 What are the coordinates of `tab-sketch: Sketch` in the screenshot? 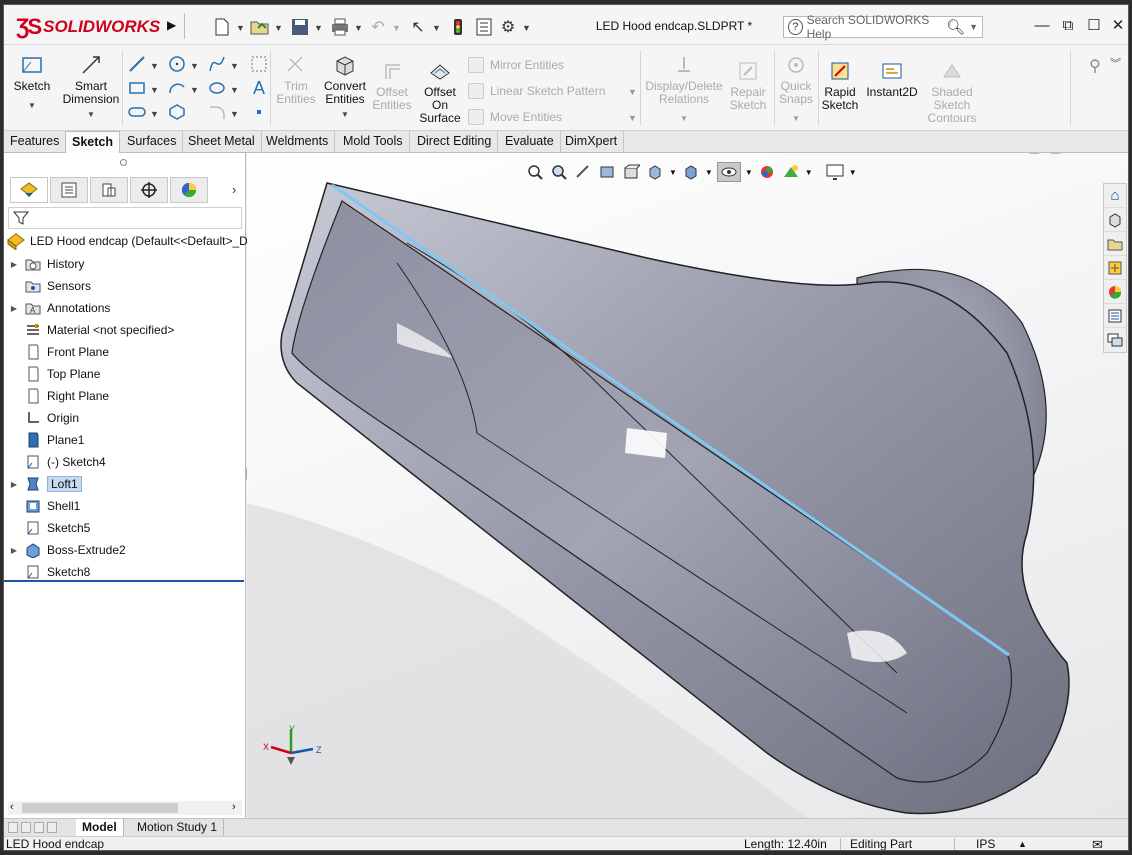 It's located at (92, 142).